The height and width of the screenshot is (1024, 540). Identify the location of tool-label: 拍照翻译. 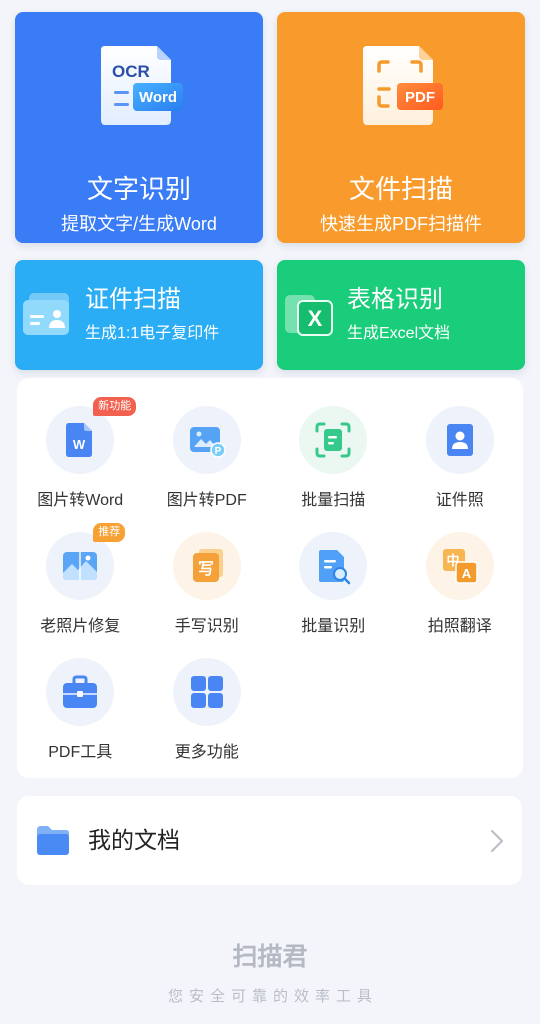
(459, 626).